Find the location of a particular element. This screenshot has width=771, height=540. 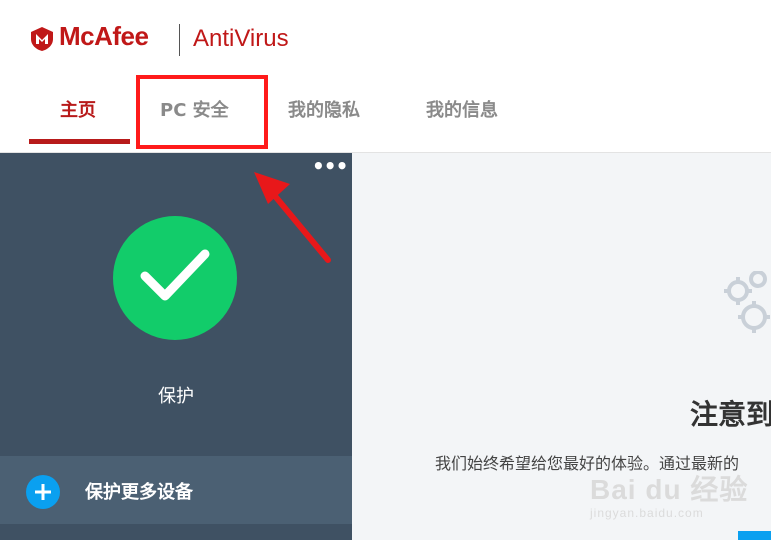

checkmark-icon is located at coordinates (175, 275).